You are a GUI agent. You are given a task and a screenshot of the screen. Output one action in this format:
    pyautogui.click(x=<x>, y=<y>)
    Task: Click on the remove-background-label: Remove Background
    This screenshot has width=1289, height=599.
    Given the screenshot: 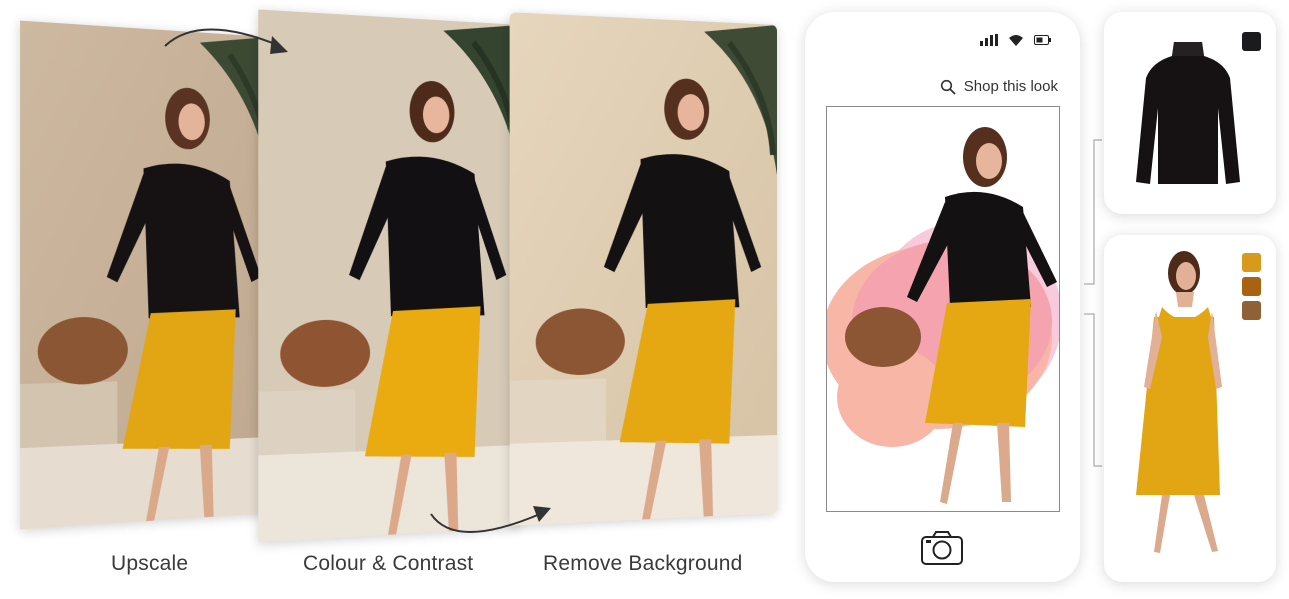 What is the action you would take?
    pyautogui.click(x=643, y=564)
    